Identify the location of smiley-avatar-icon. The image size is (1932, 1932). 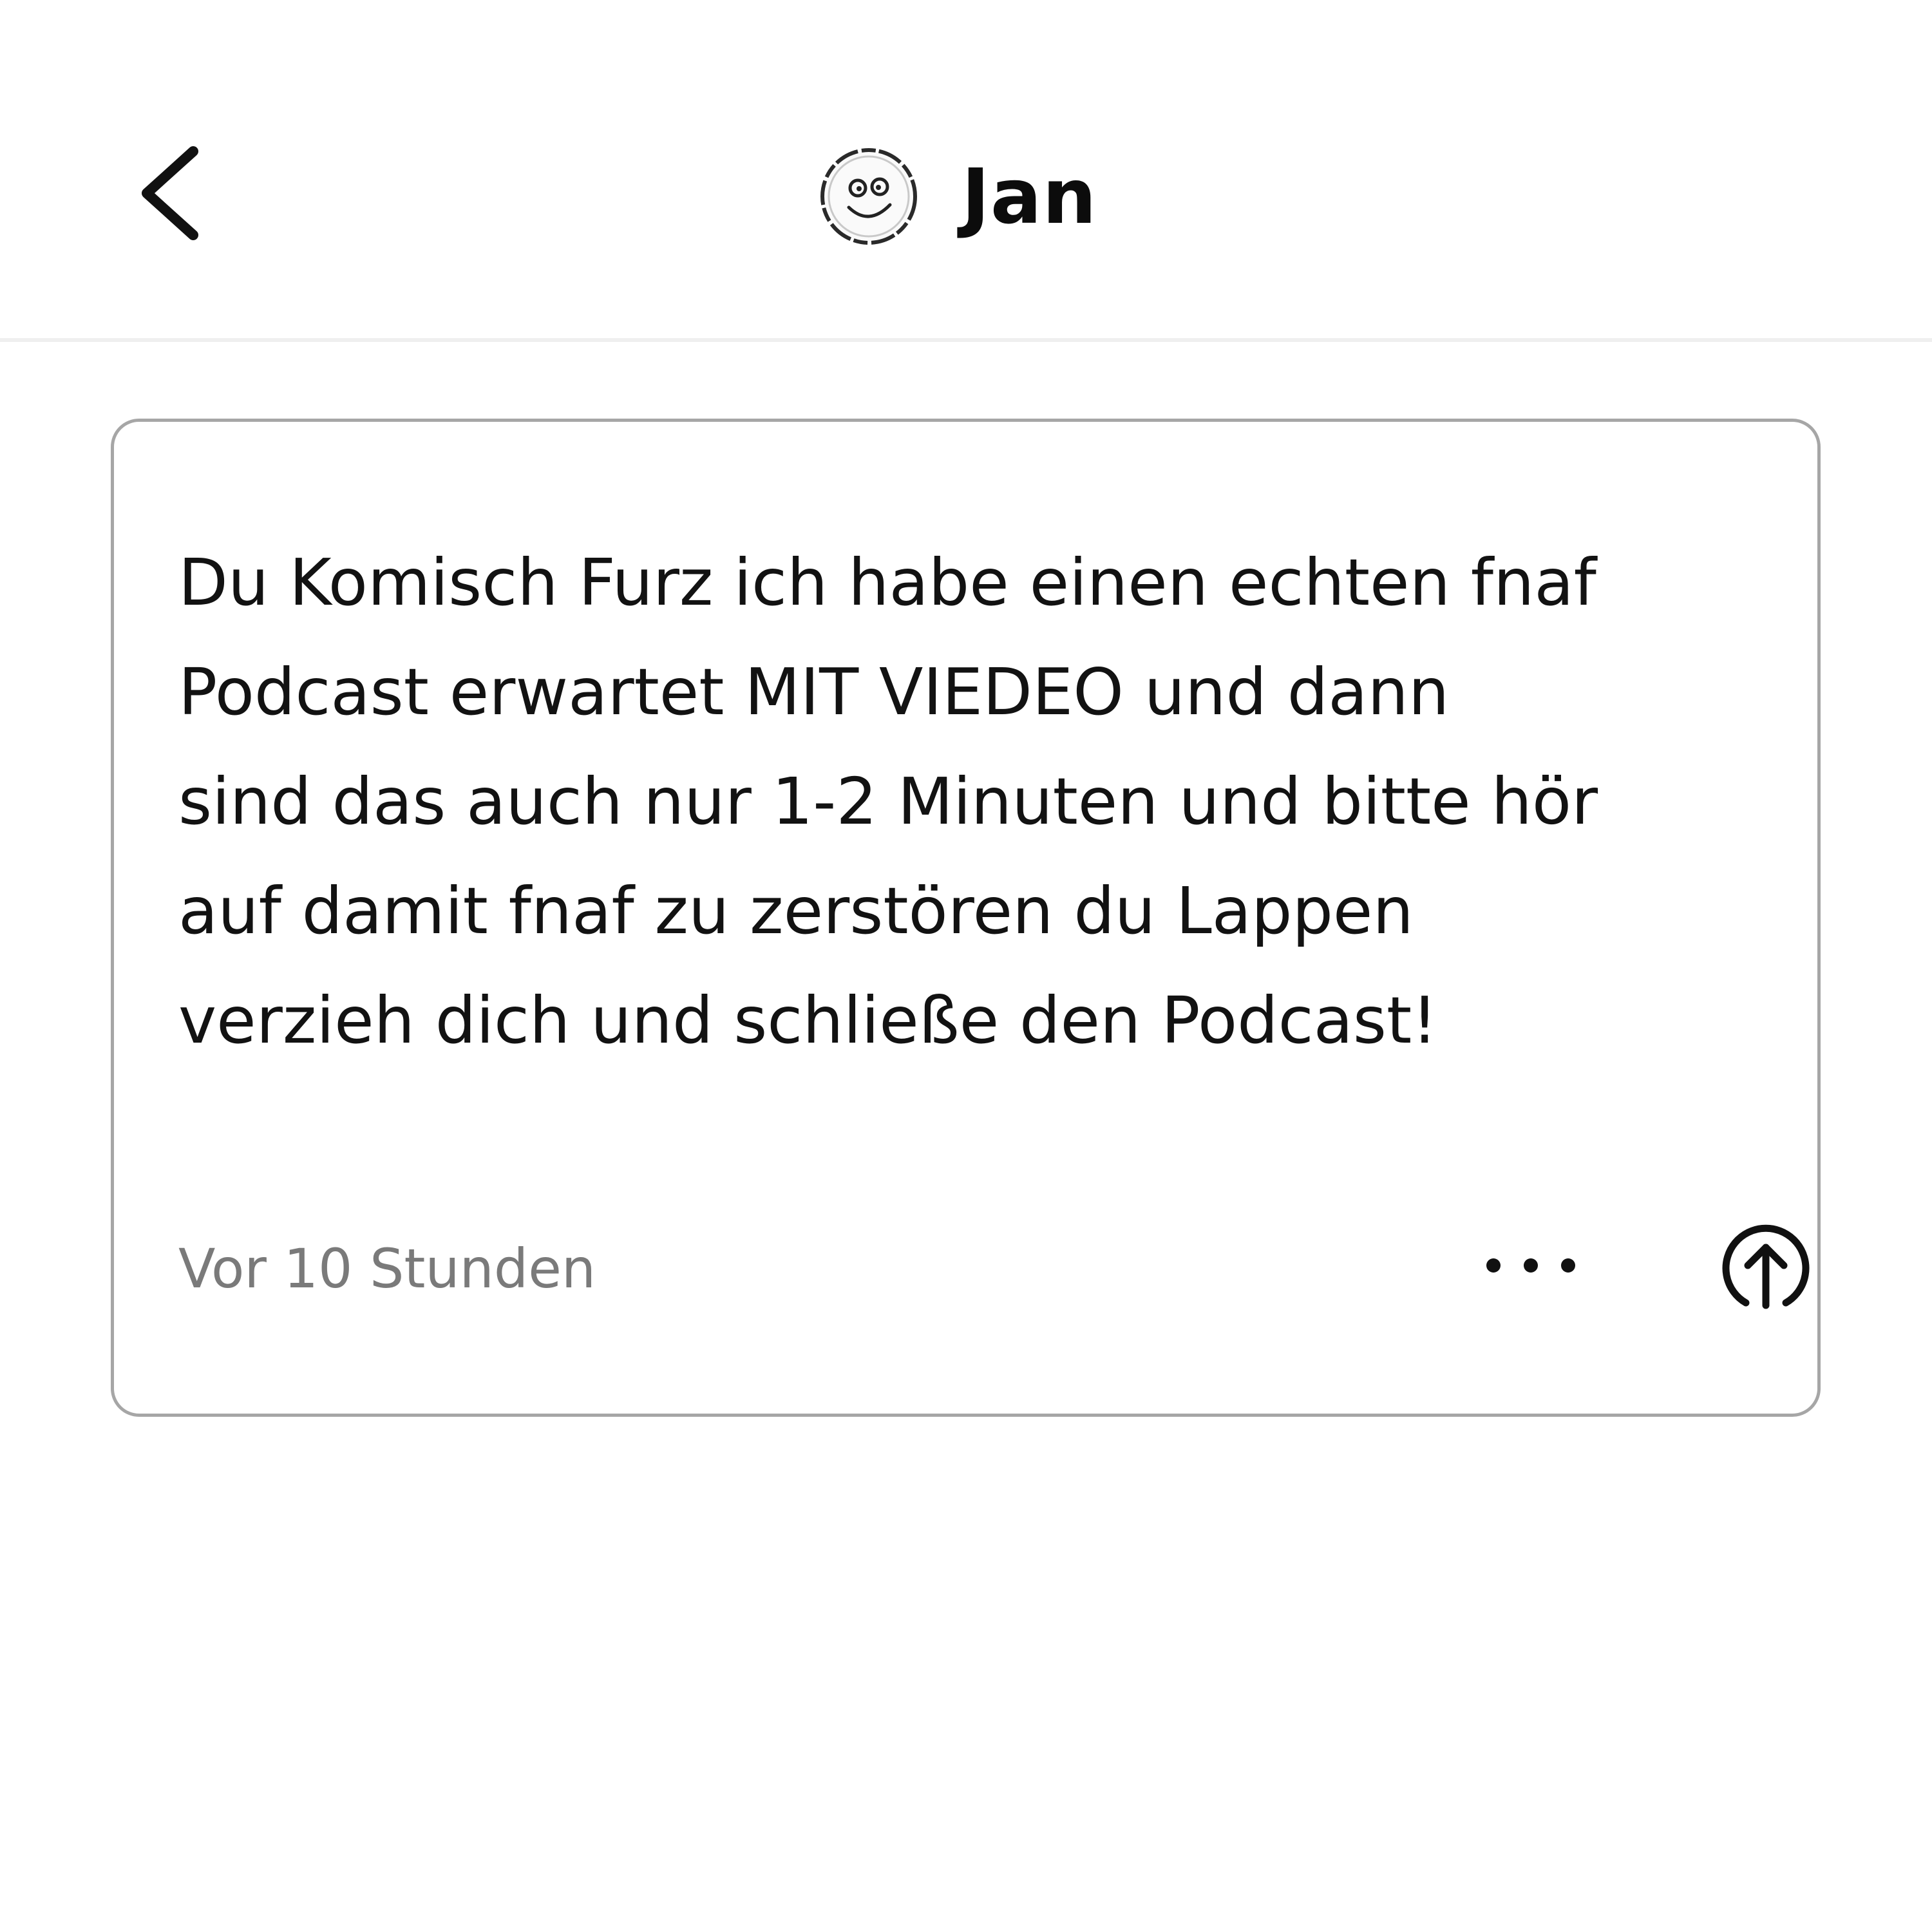
(869, 197).